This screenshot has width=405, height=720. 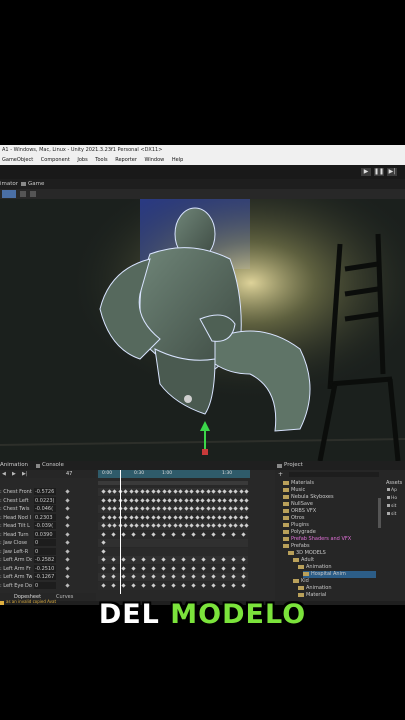 What do you see at coordinates (177, 160) in the screenshot?
I see `menu-item-help: Help` at bounding box center [177, 160].